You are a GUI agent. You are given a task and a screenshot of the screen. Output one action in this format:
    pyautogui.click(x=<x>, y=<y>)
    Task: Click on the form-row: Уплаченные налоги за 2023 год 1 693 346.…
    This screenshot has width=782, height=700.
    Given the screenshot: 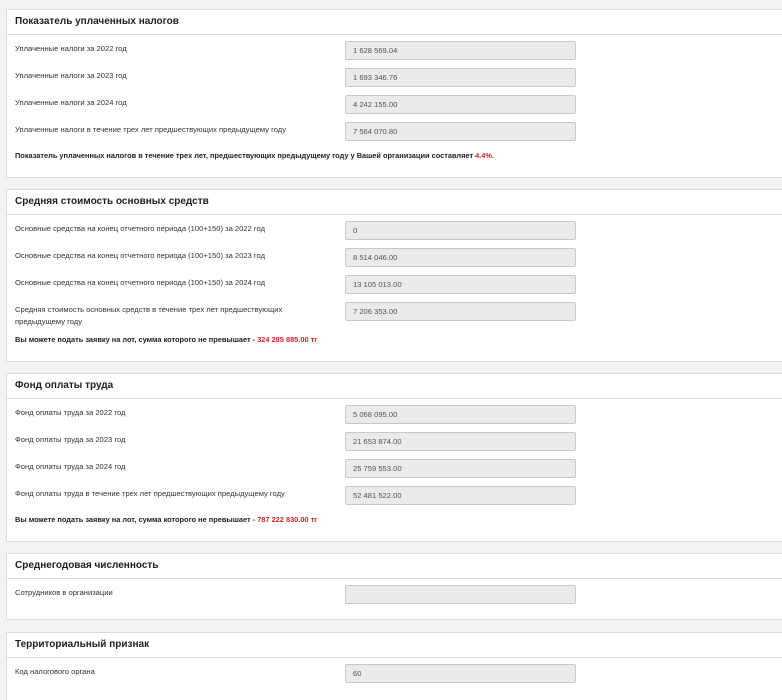 What is the action you would take?
    pyautogui.click(x=394, y=79)
    